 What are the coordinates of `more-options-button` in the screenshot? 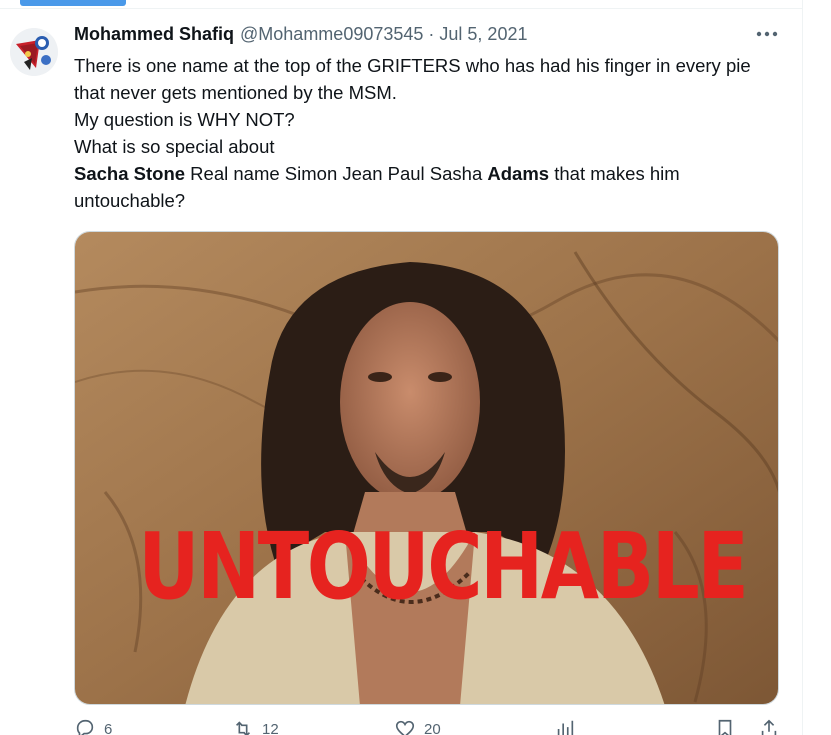 It's located at (767, 34).